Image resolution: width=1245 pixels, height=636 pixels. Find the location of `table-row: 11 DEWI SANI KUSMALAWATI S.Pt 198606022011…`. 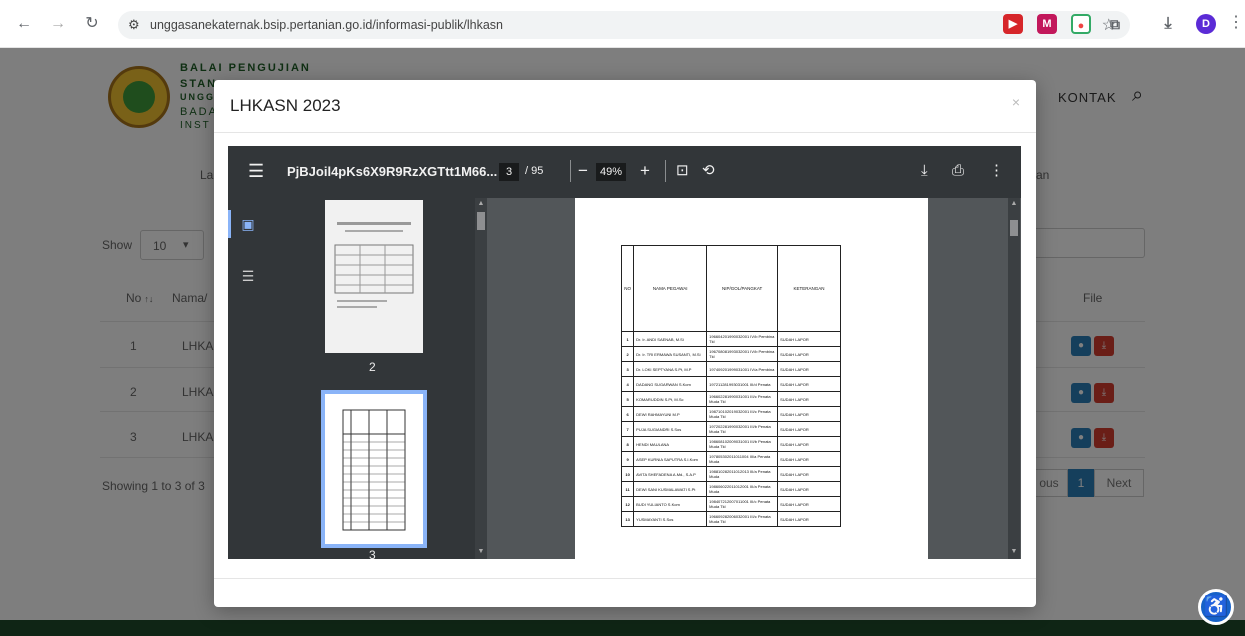

table-row: 11 DEWI SANI KUSMALAWATI S.Pt 198606022011… is located at coordinates (730, 489).